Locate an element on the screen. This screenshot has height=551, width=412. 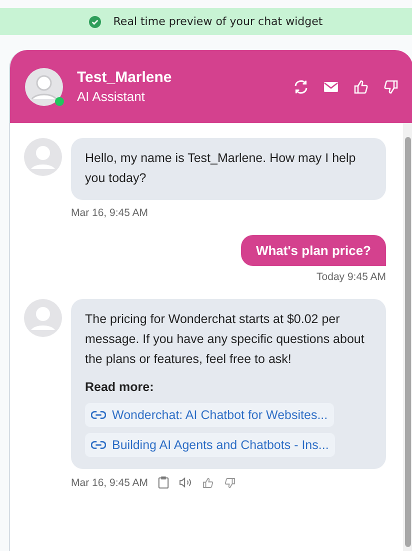
copy-icon is located at coordinates (164, 482).